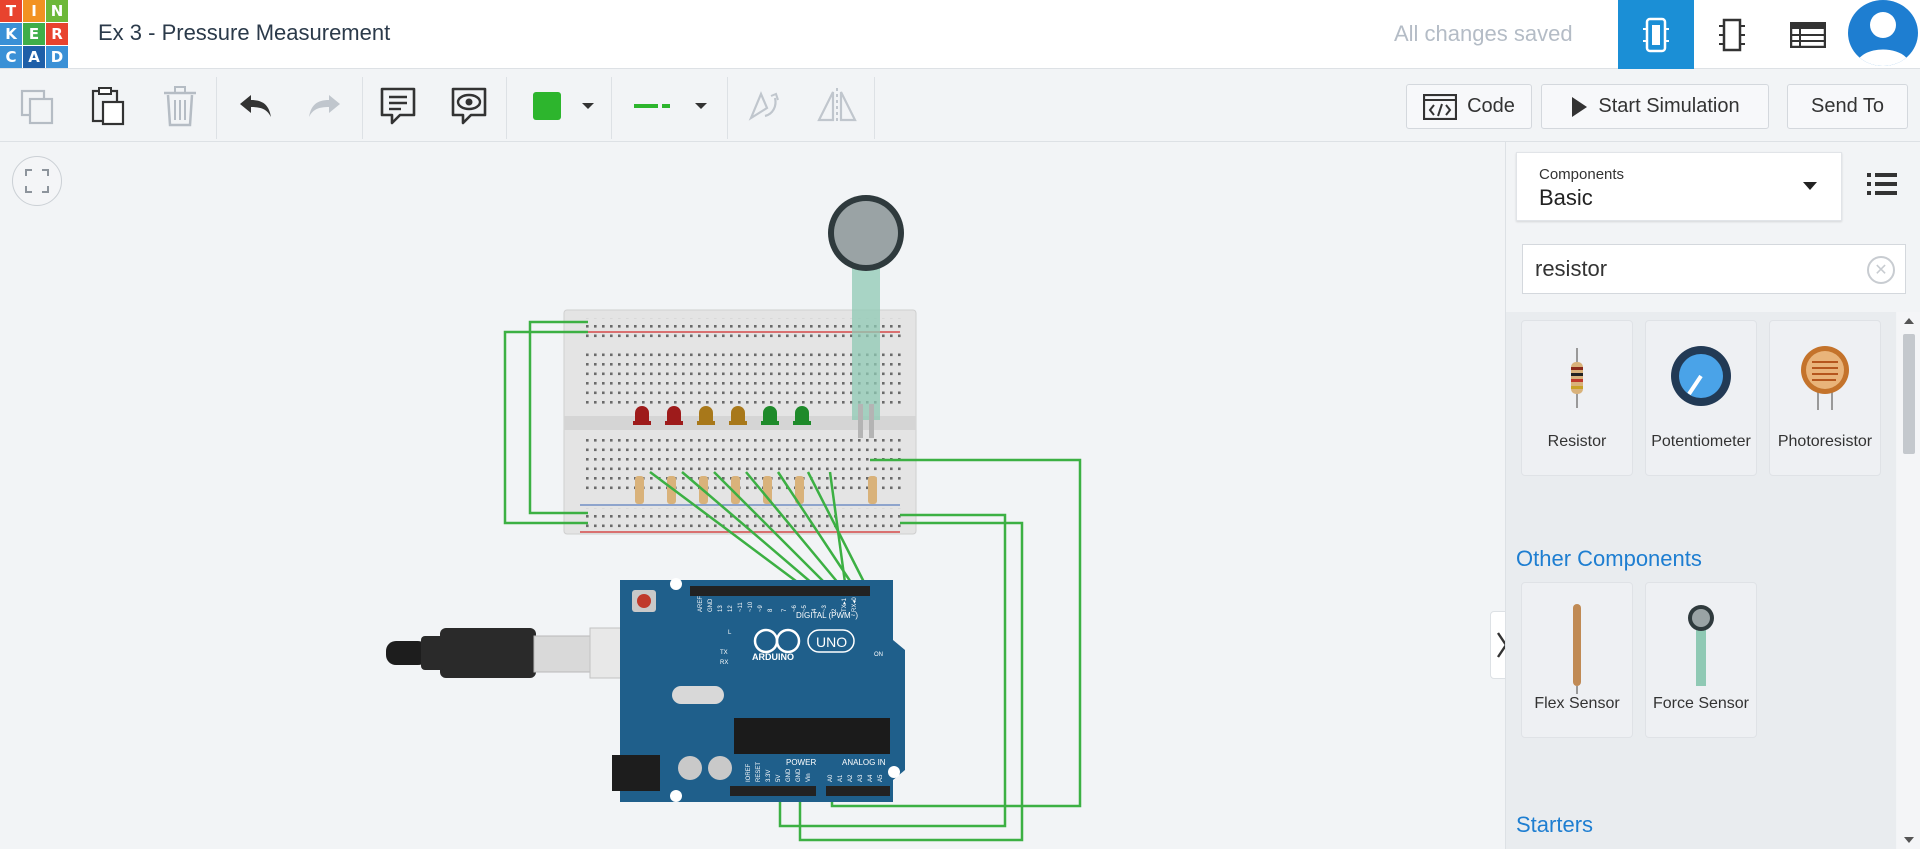 This screenshot has width=1920, height=849. Describe the element at coordinates (1679, 186) in the screenshot. I see `components-dropdown: Components Basic` at that location.